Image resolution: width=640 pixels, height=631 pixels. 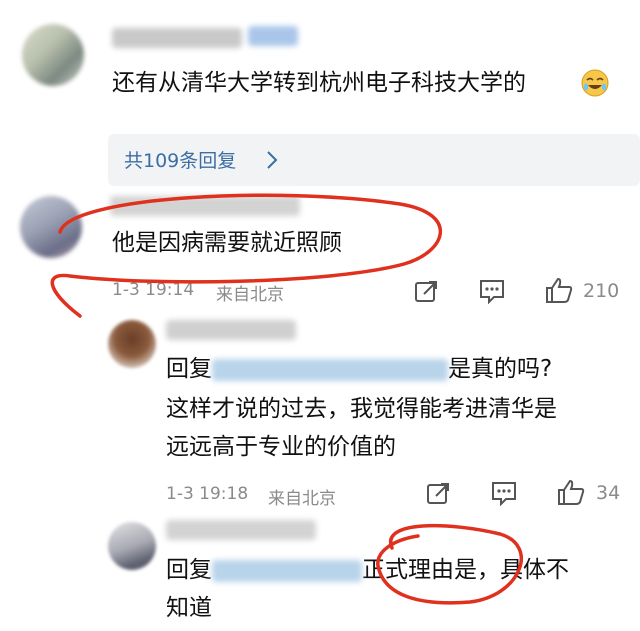 What do you see at coordinates (227, 243) in the screenshot?
I see `comment-text: 他是因病需要就近照顾` at bounding box center [227, 243].